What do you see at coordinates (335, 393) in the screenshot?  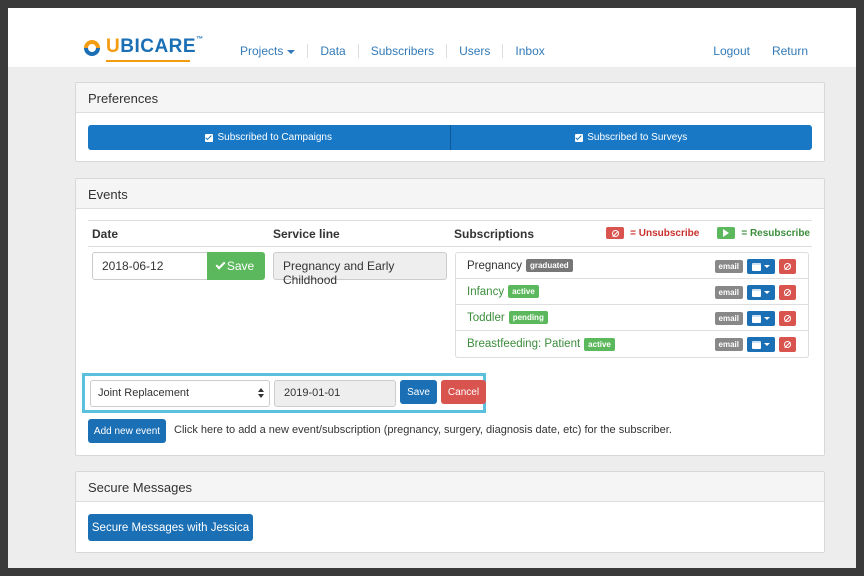 I see `new-event-date-input: 2019-01-01` at bounding box center [335, 393].